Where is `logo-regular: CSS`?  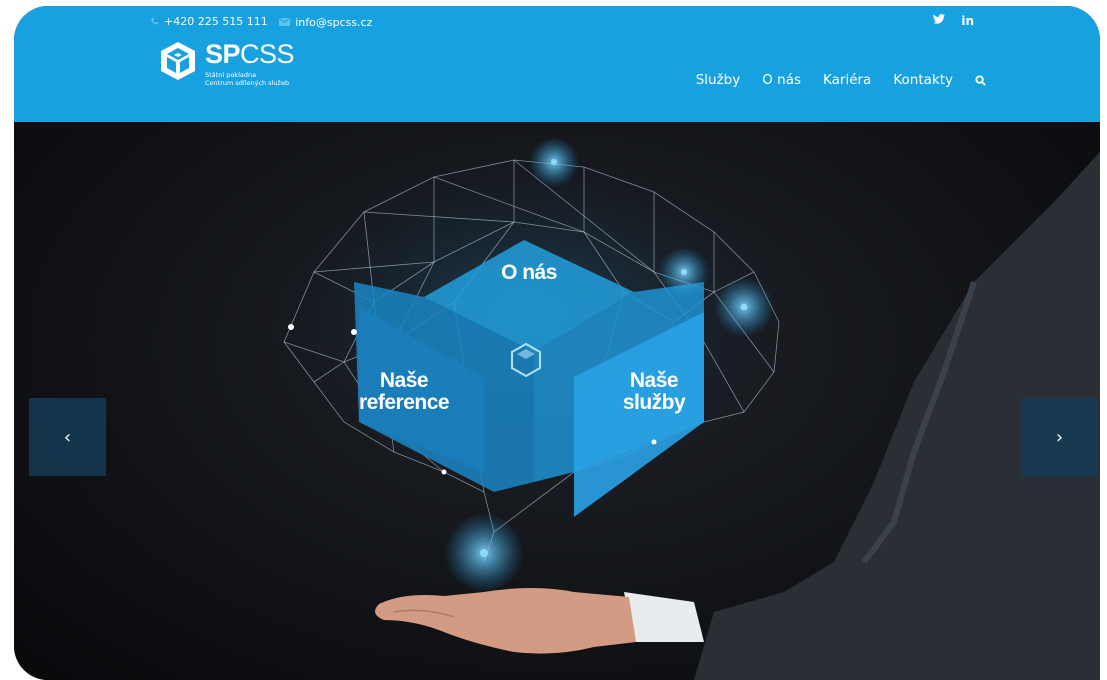 logo-regular: CSS is located at coordinates (267, 54).